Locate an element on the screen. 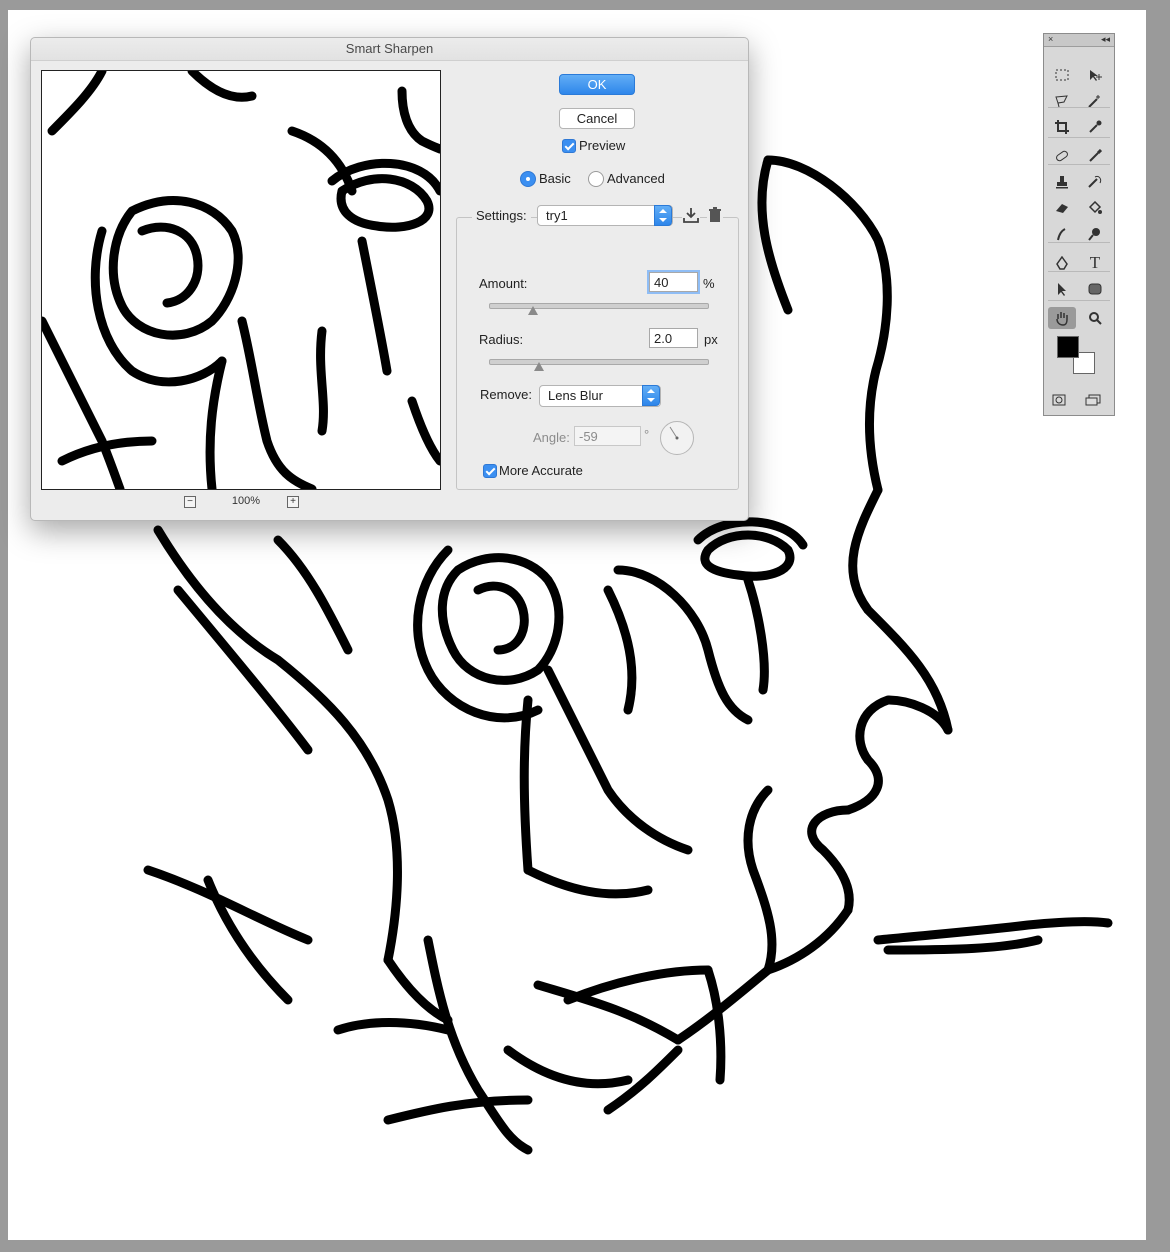 This screenshot has width=1170, height=1252. delete-preset-button is located at coordinates (715, 215).